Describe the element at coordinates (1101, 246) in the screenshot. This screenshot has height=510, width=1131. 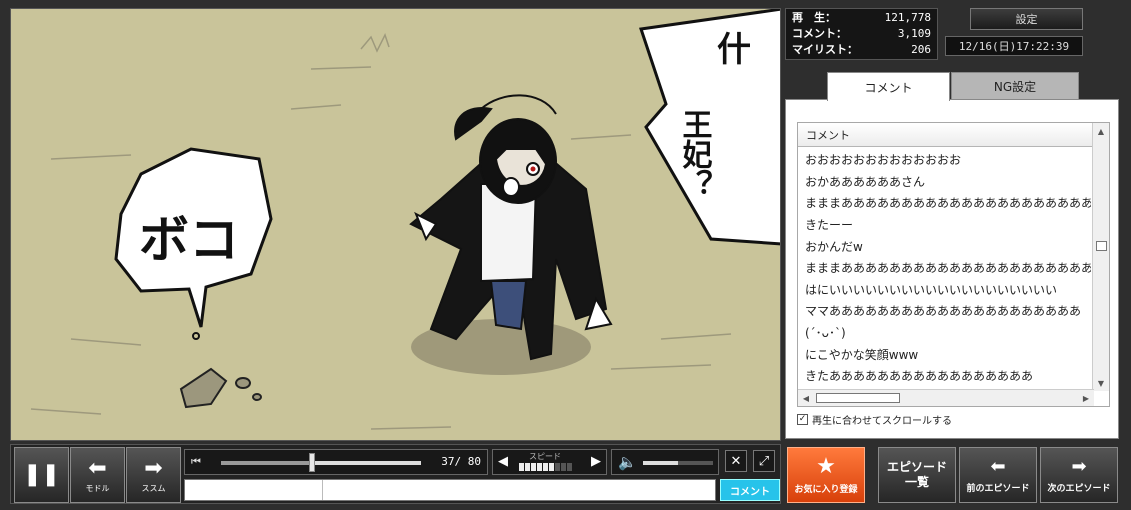
I see `vertical-scroll-thumb` at that location.